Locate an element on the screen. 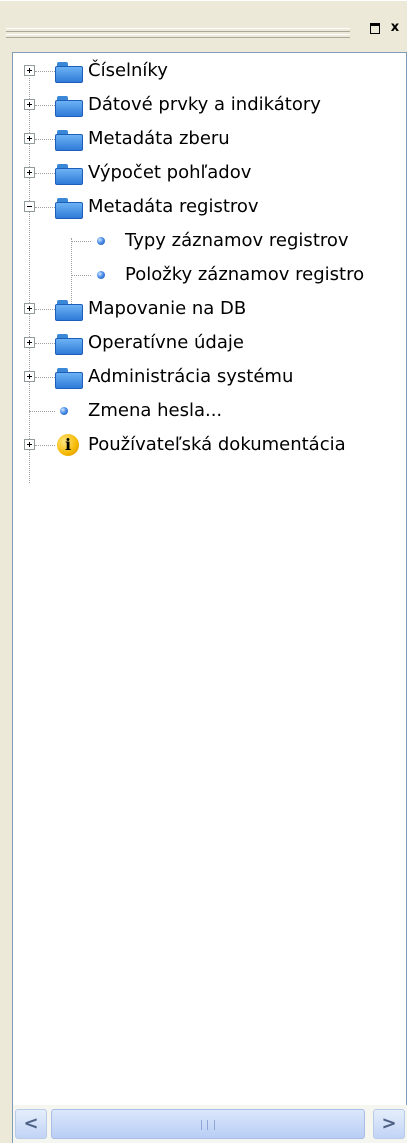 The width and height of the screenshot is (407, 1143). tree-item-operativne-udaje: Operatívne údaje is located at coordinates (209, 343).